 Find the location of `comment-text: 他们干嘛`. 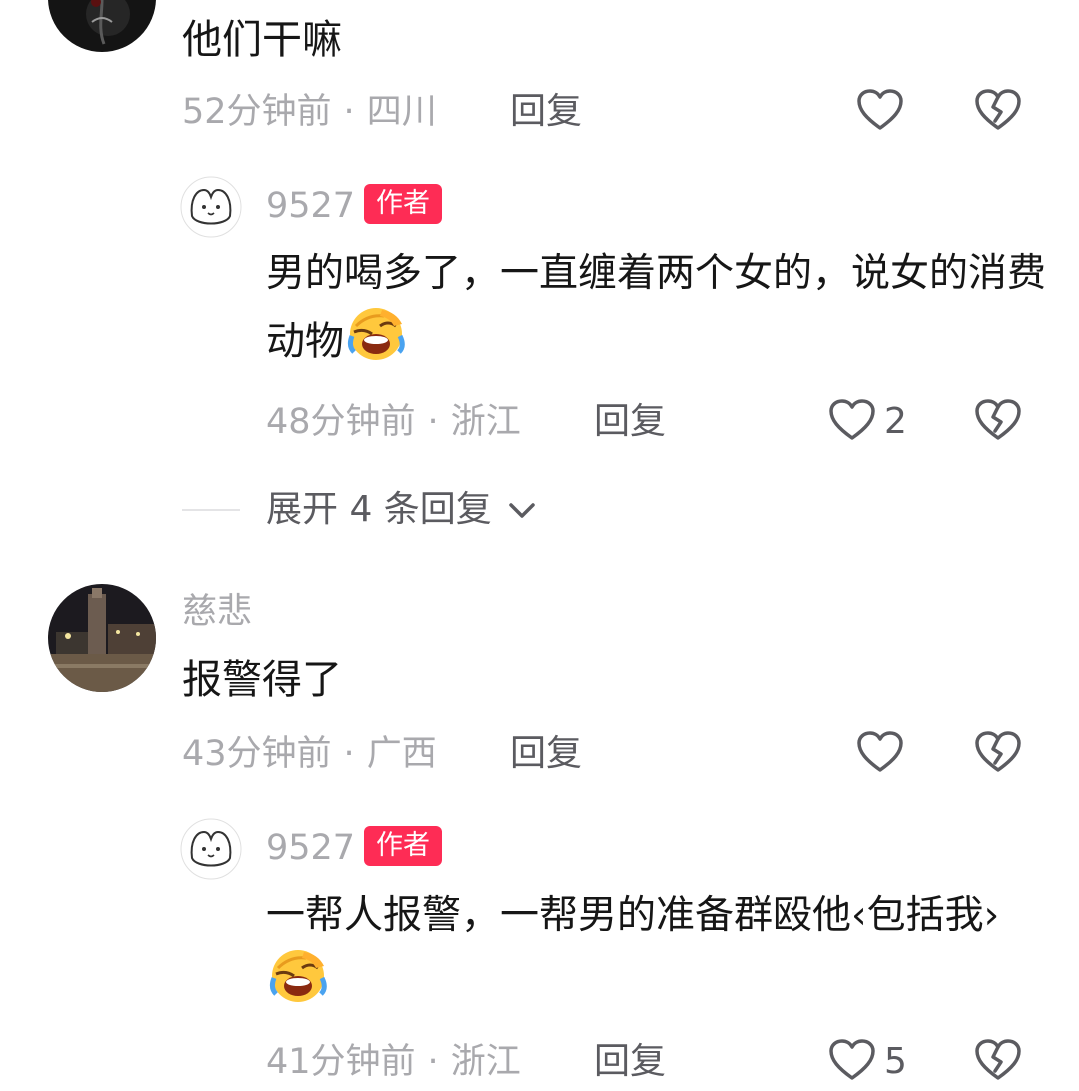

comment-text: 他们干嘛 is located at coordinates (262, 40).